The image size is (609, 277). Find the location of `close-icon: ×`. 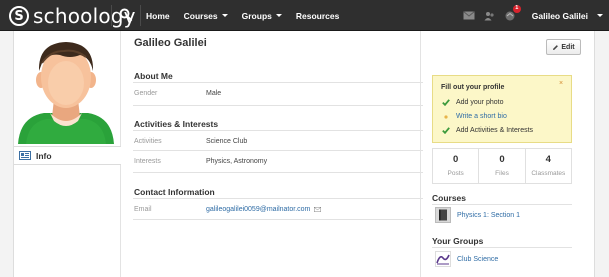

close-icon: × is located at coordinates (561, 83).